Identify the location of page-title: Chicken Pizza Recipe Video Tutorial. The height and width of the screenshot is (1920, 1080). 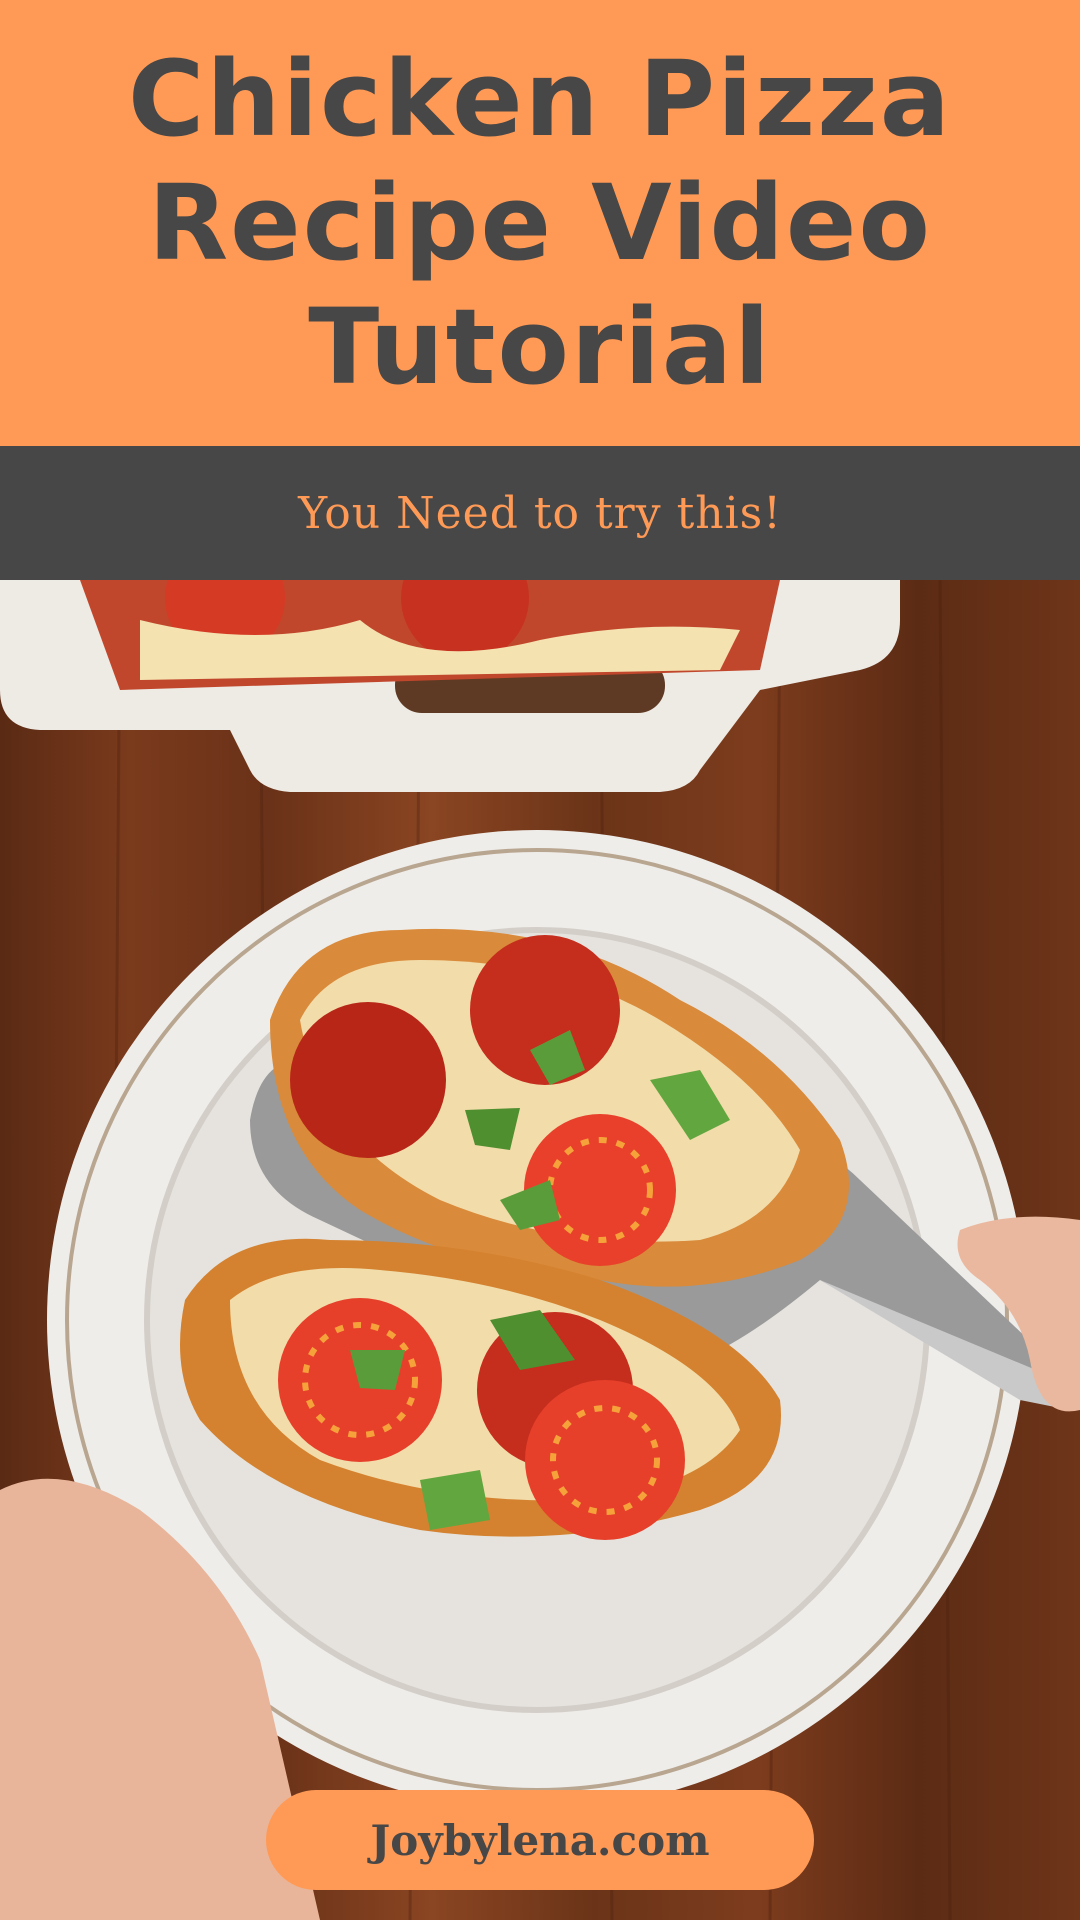
(540, 223).